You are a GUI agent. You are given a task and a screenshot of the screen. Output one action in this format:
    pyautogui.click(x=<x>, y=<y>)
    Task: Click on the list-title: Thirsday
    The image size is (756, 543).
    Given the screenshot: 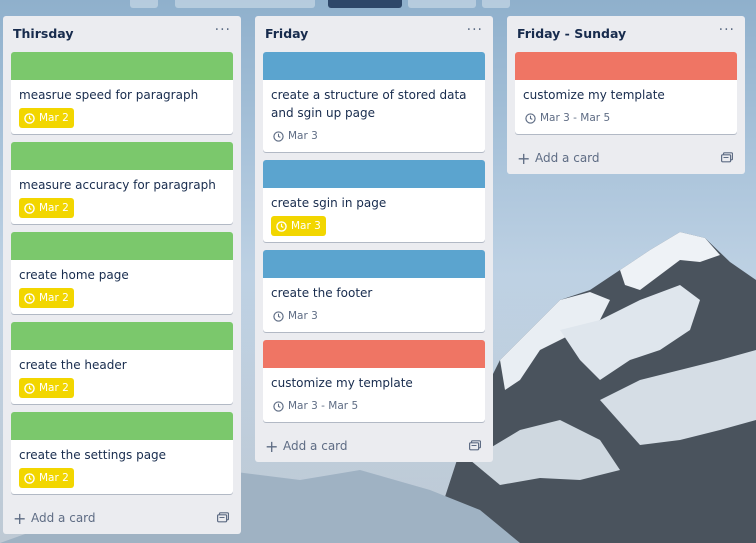 What is the action you would take?
    pyautogui.click(x=43, y=33)
    